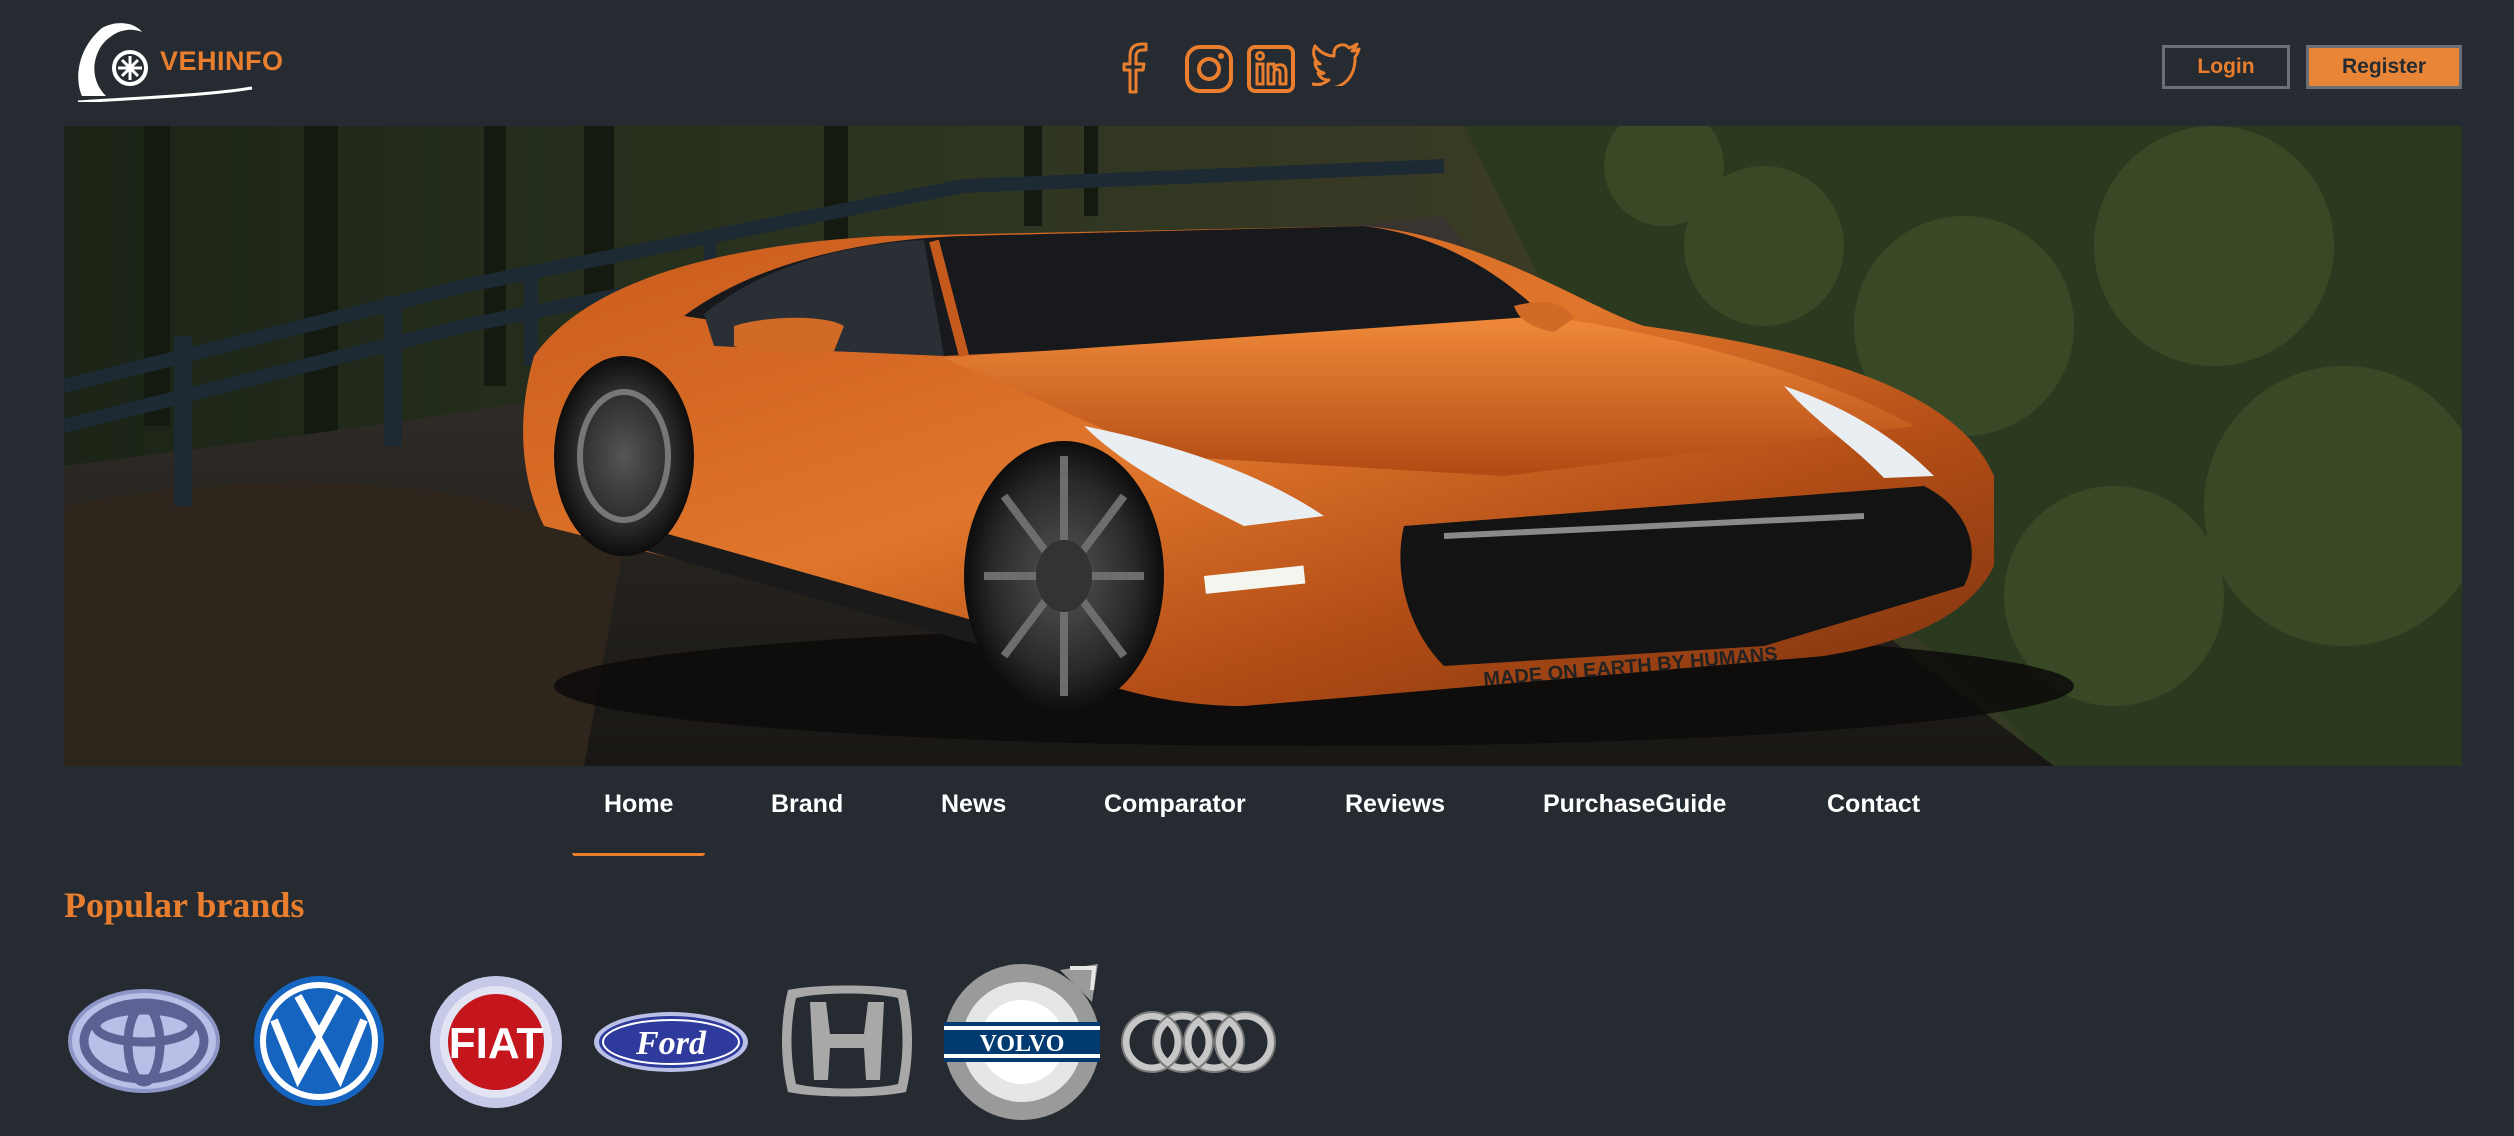 Image resolution: width=2514 pixels, height=1136 pixels. What do you see at coordinates (1634, 813) in the screenshot?
I see `nav-purchase-guide: PurchaseGuide` at bounding box center [1634, 813].